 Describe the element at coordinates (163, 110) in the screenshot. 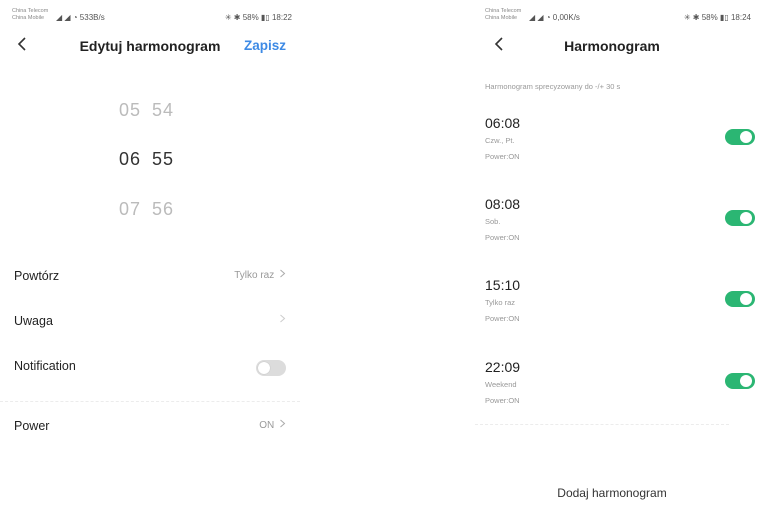

I see `picker-minute: 54` at that location.